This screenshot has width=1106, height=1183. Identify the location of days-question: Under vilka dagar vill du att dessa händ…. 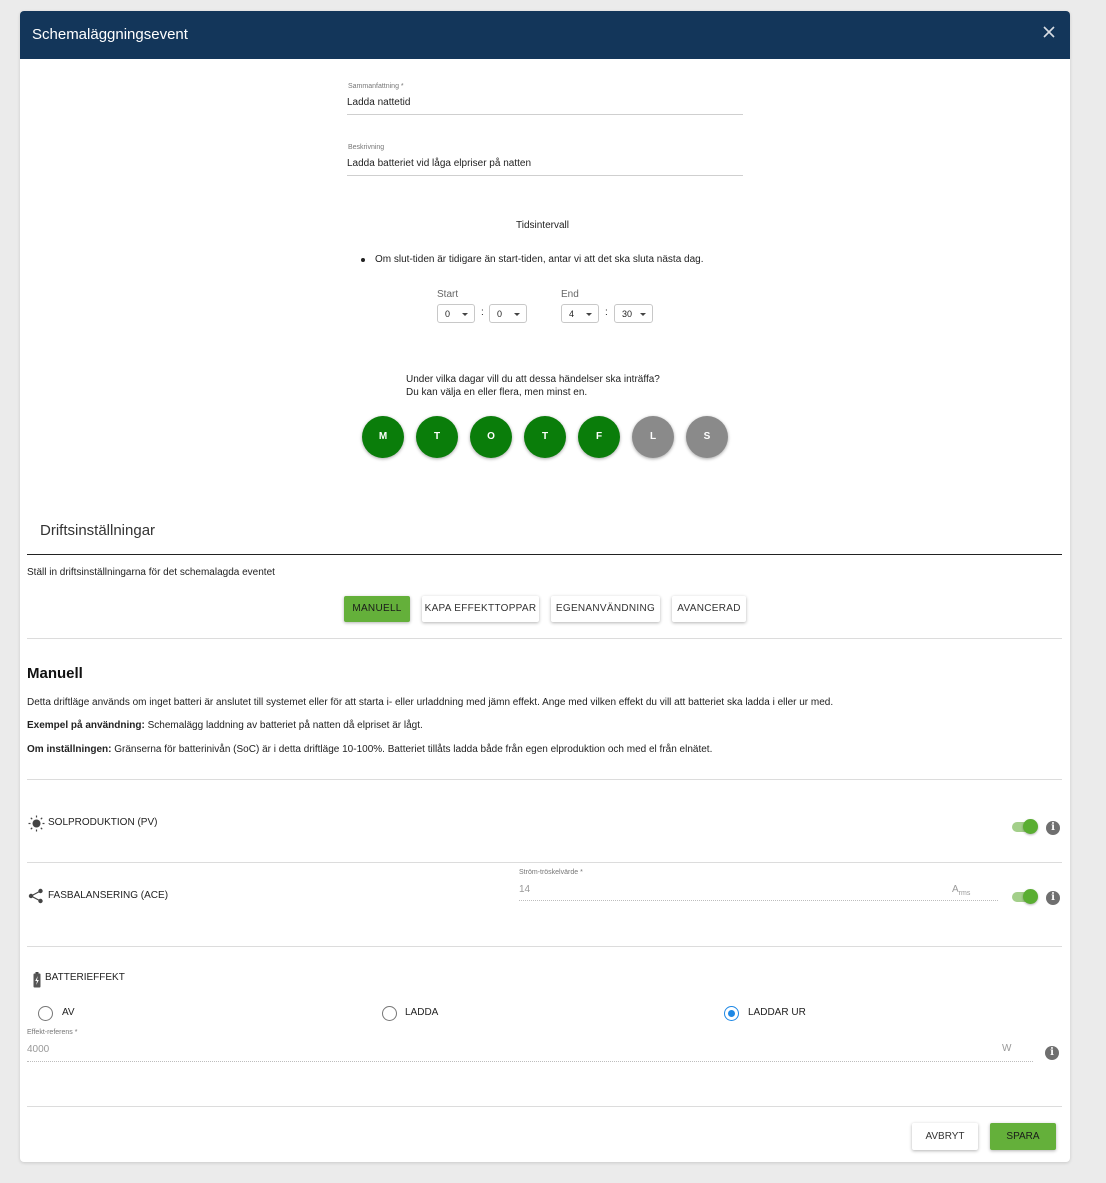
(533, 379).